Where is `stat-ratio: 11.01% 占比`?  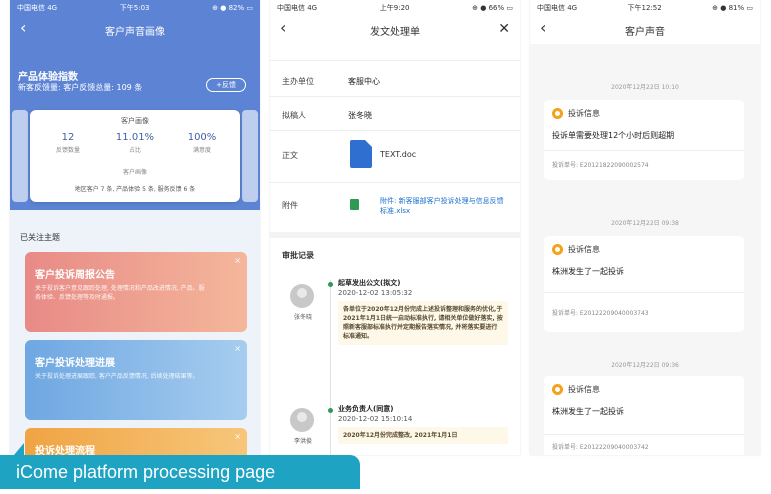 stat-ratio: 11.01% 占比 is located at coordinates (135, 143).